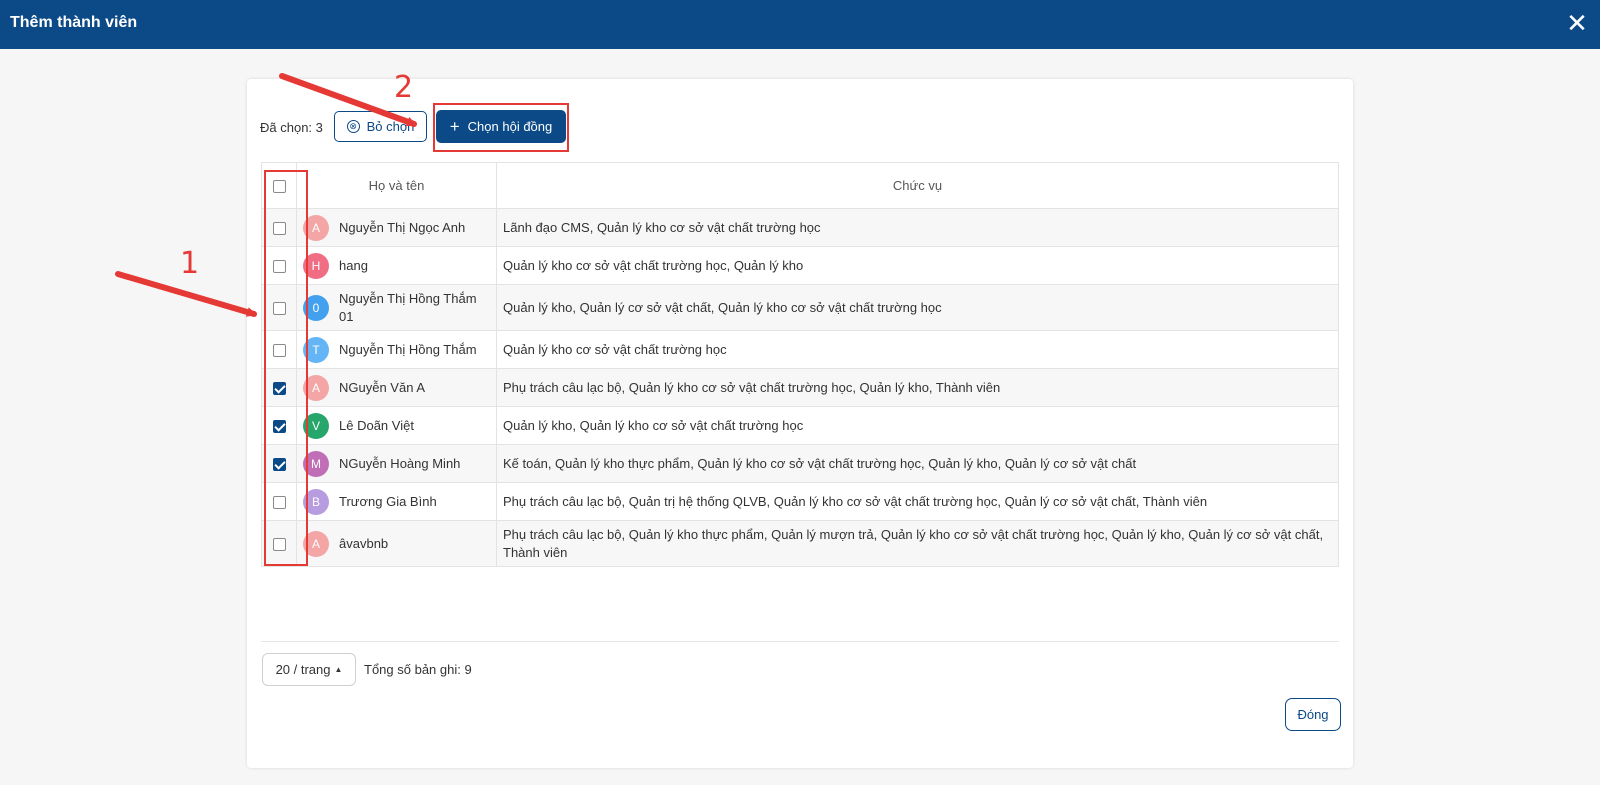 The image size is (1600, 785). Describe the element at coordinates (1313, 714) in the screenshot. I see `close-button: Đóng` at that location.